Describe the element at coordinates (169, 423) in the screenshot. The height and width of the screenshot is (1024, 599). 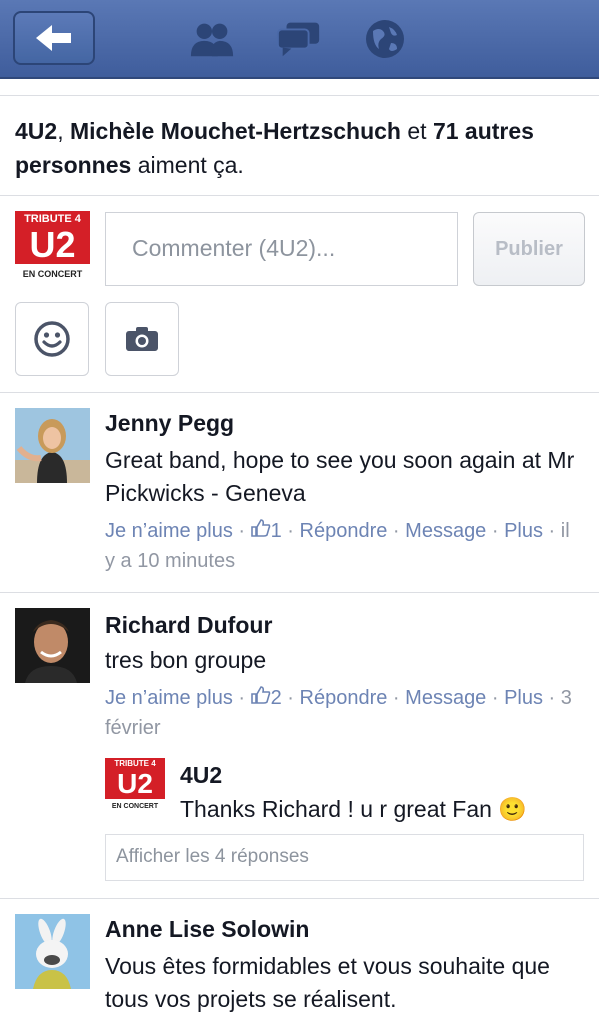
I see `comment-author: Jenny Pegg` at that location.